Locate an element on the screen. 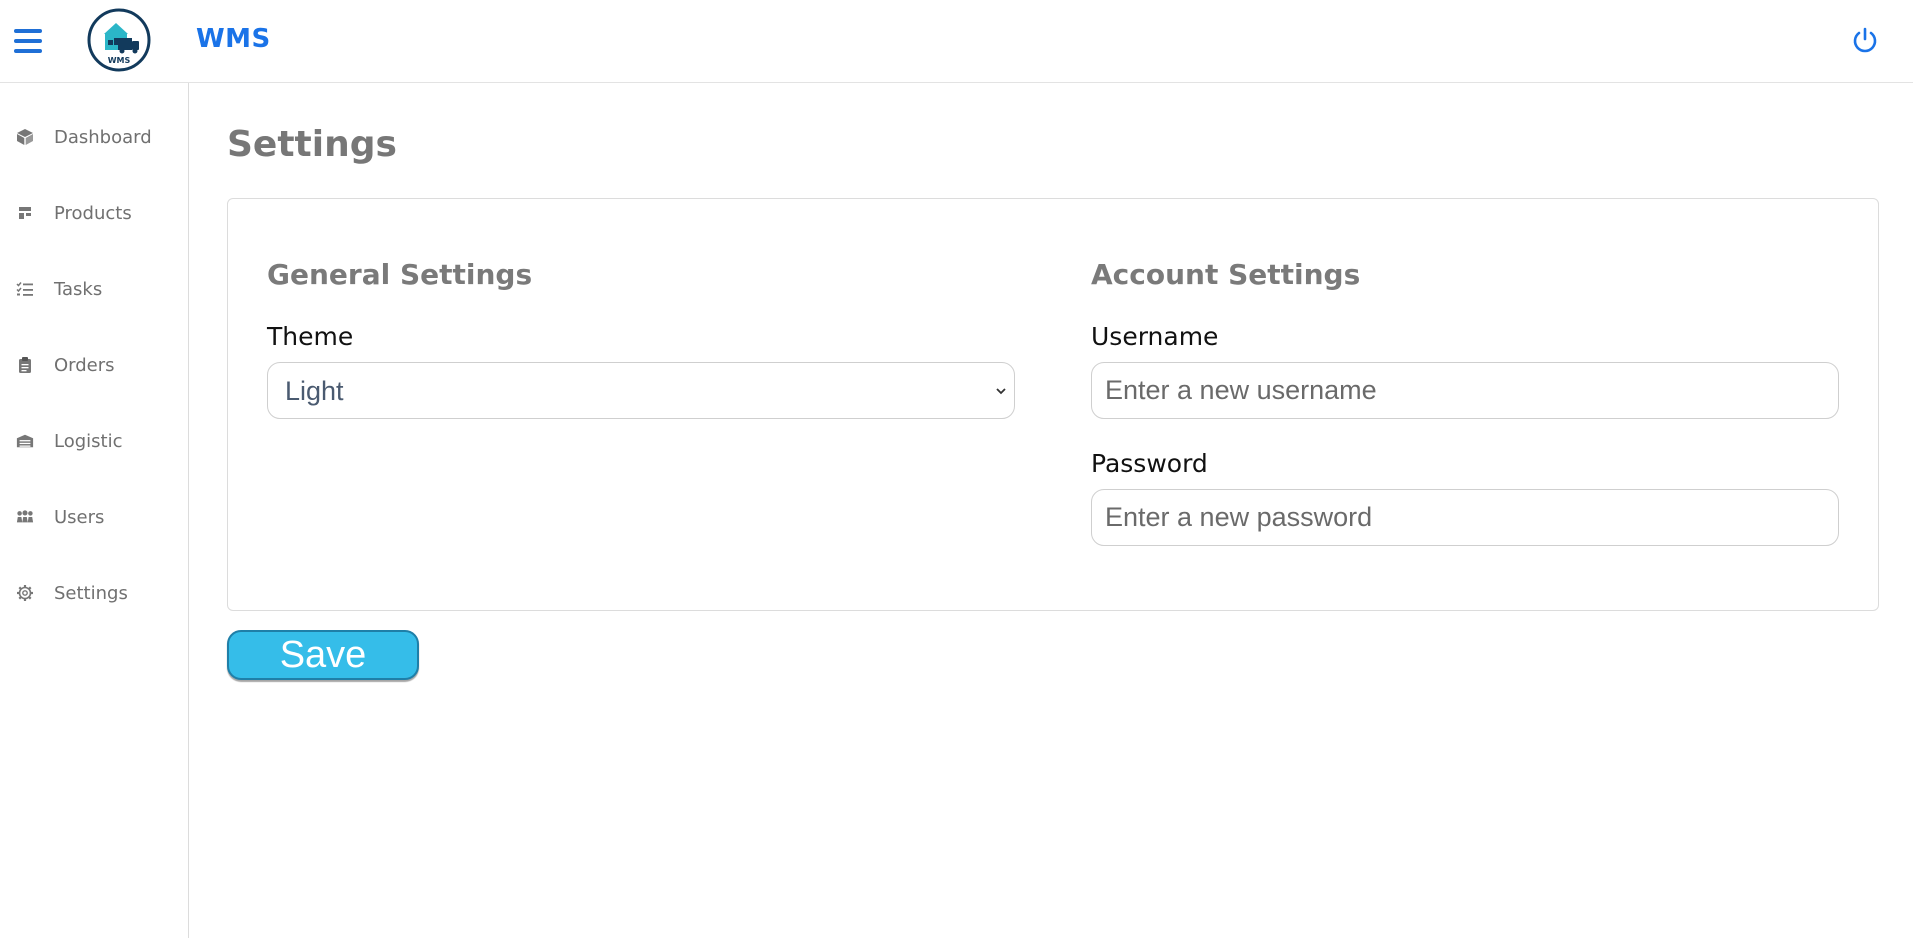 The width and height of the screenshot is (1913, 938). sidebar-item-label: Products is located at coordinates (93, 213).